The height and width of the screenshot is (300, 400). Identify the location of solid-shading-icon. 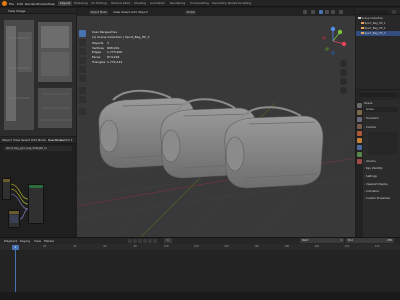
(321, 12).